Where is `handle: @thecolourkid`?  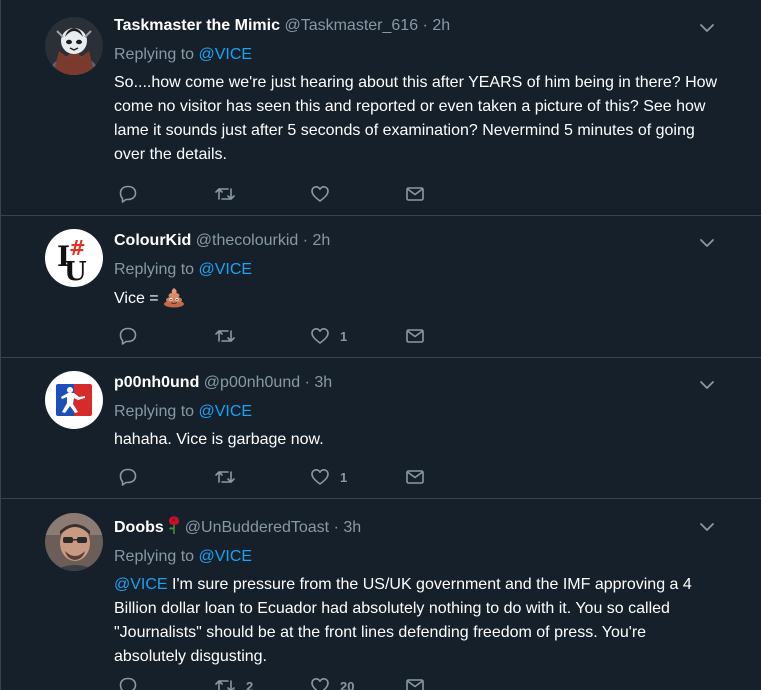 handle: @thecolourkid is located at coordinates (247, 240).